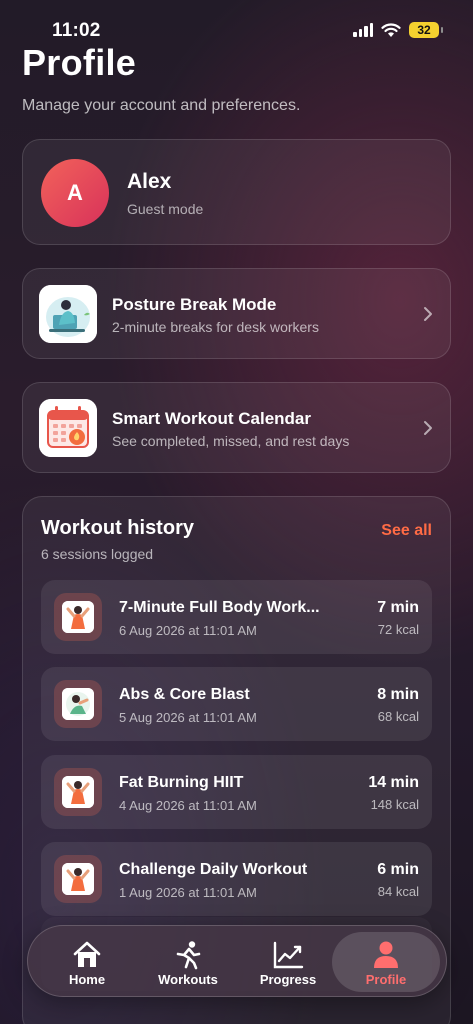 Image resolution: width=473 pixels, height=1024 pixels. Describe the element at coordinates (194, 304) in the screenshot. I see `feature-title: Posture Break Mode` at that location.